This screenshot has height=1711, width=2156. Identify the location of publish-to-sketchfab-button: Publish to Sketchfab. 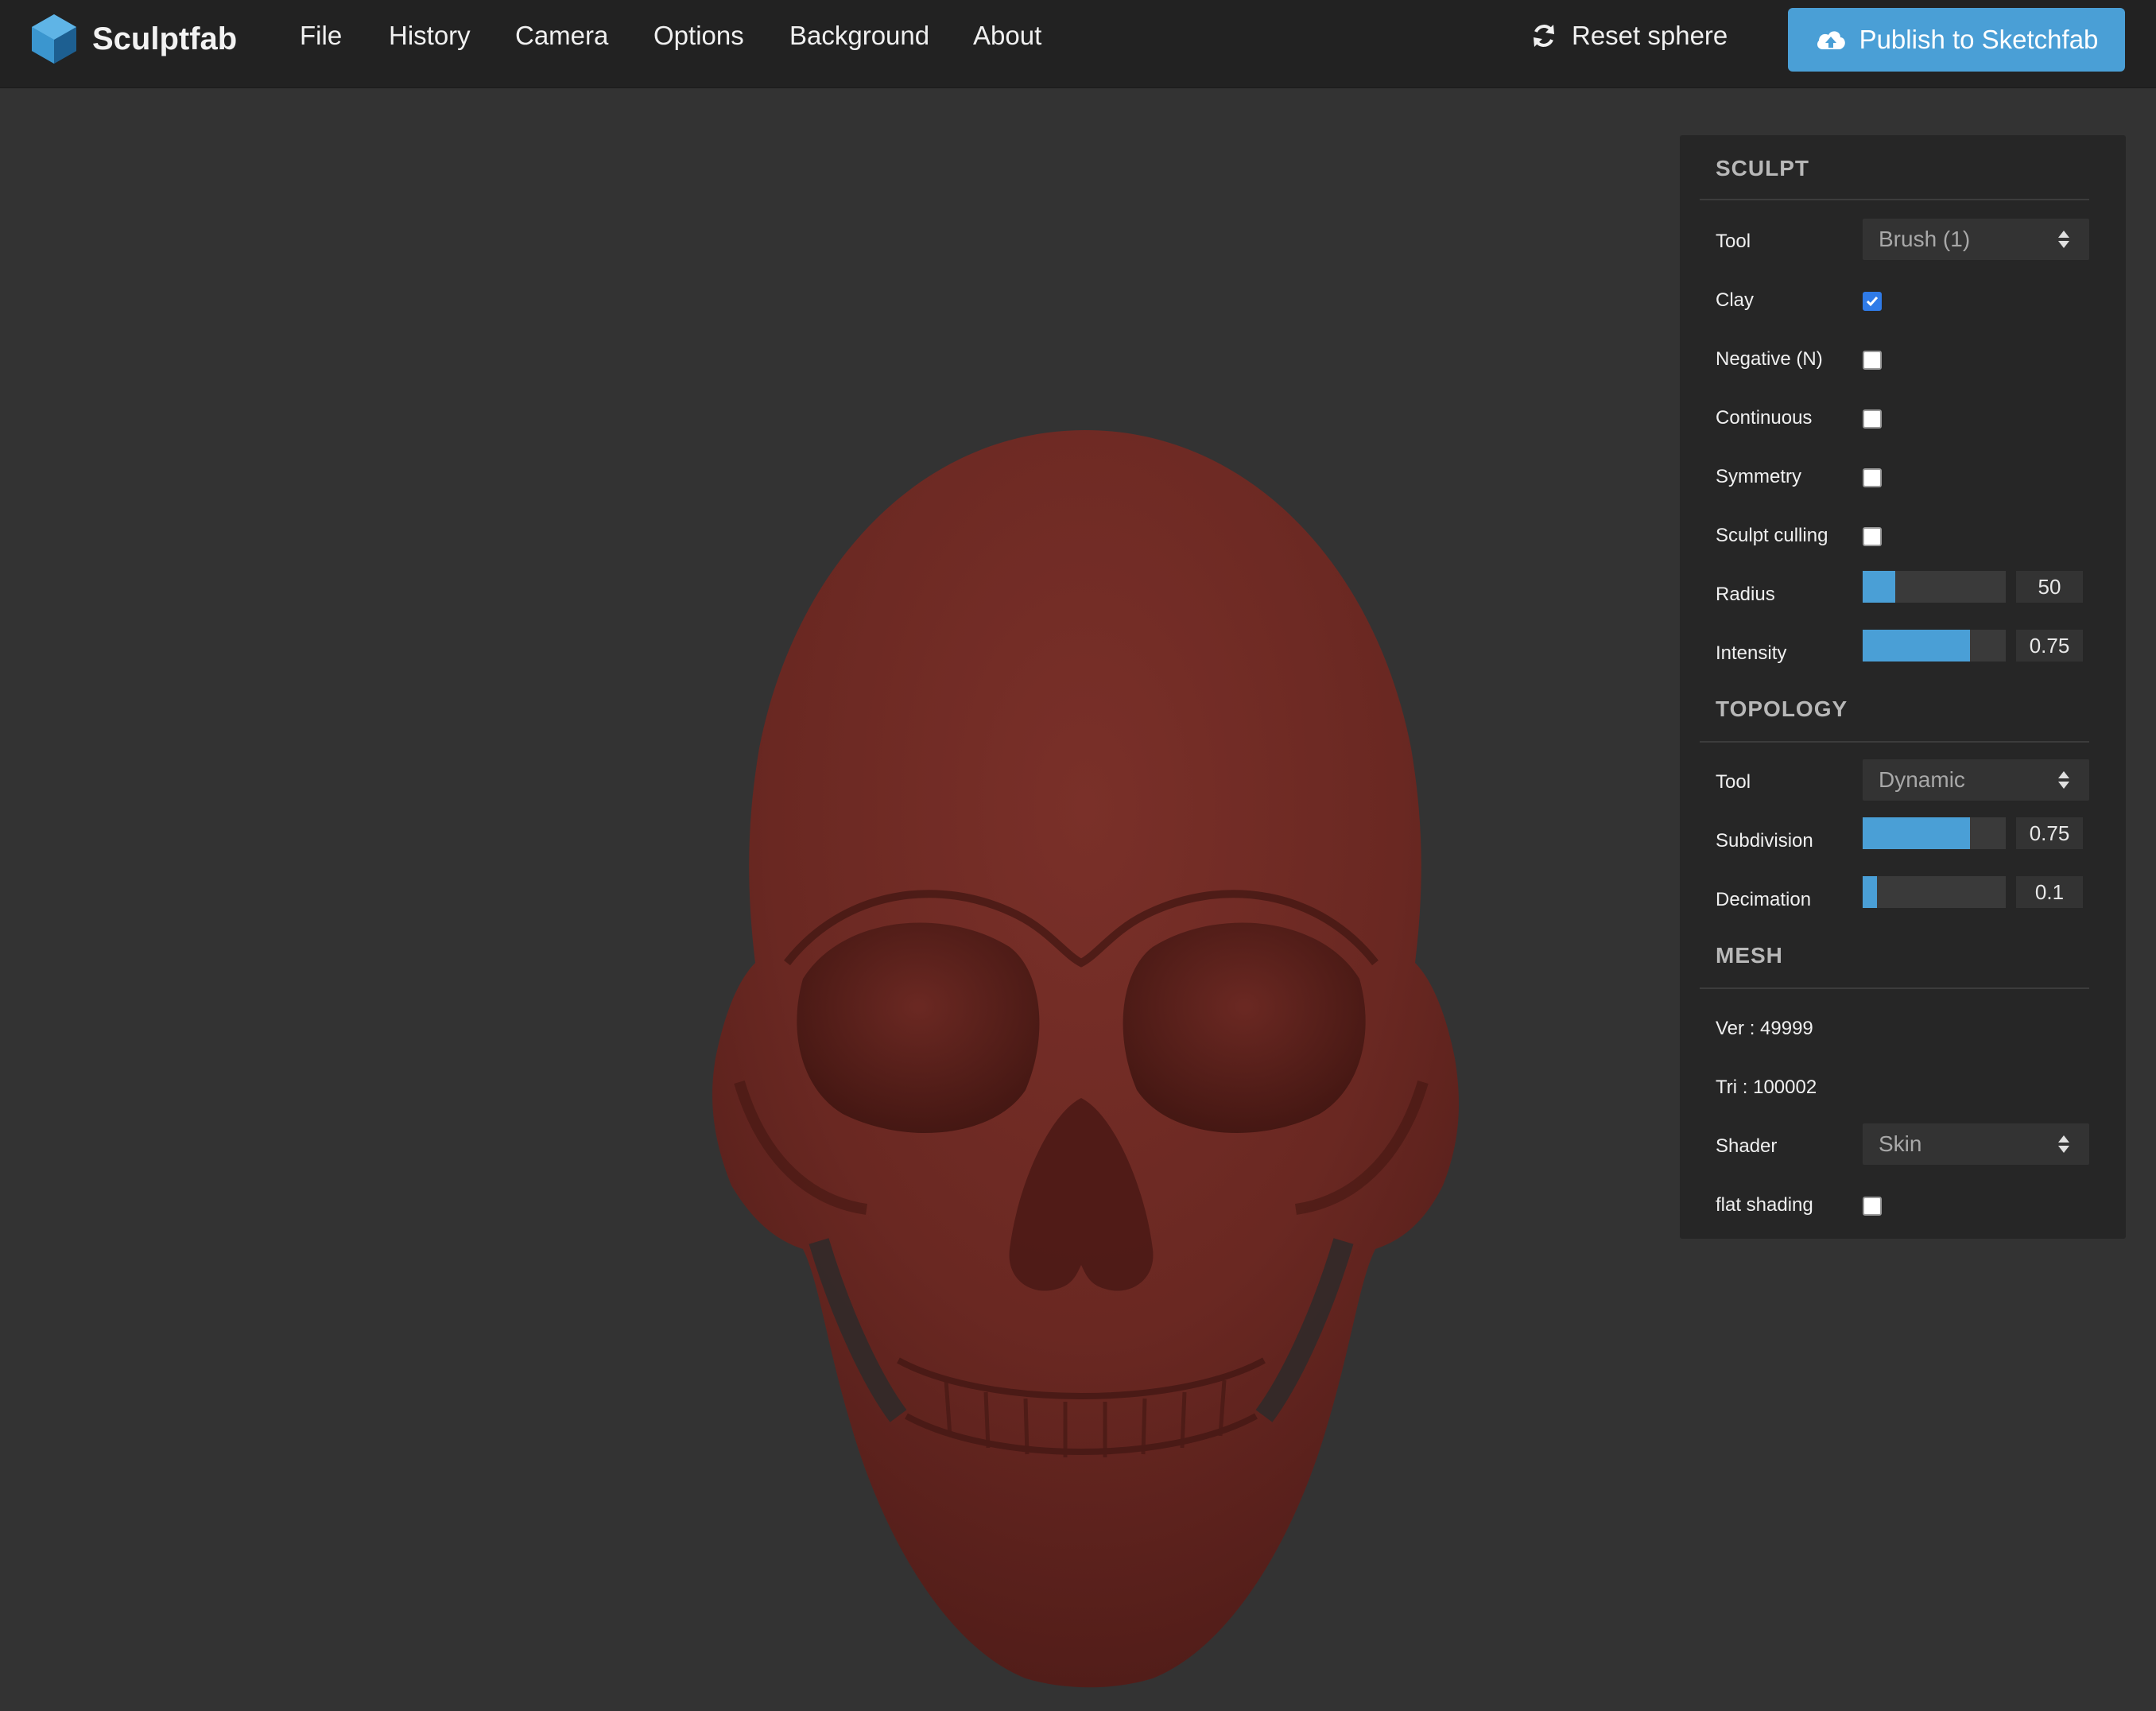
(1956, 40).